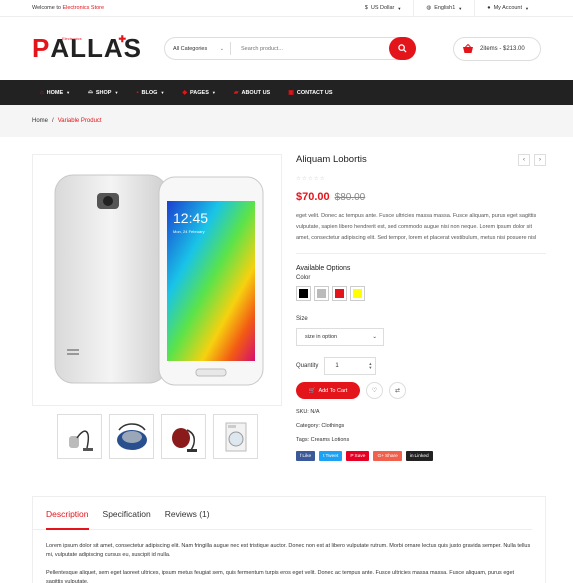 The height and width of the screenshot is (583, 573). I want to click on chevron-right-icon: ›, so click(540, 160).